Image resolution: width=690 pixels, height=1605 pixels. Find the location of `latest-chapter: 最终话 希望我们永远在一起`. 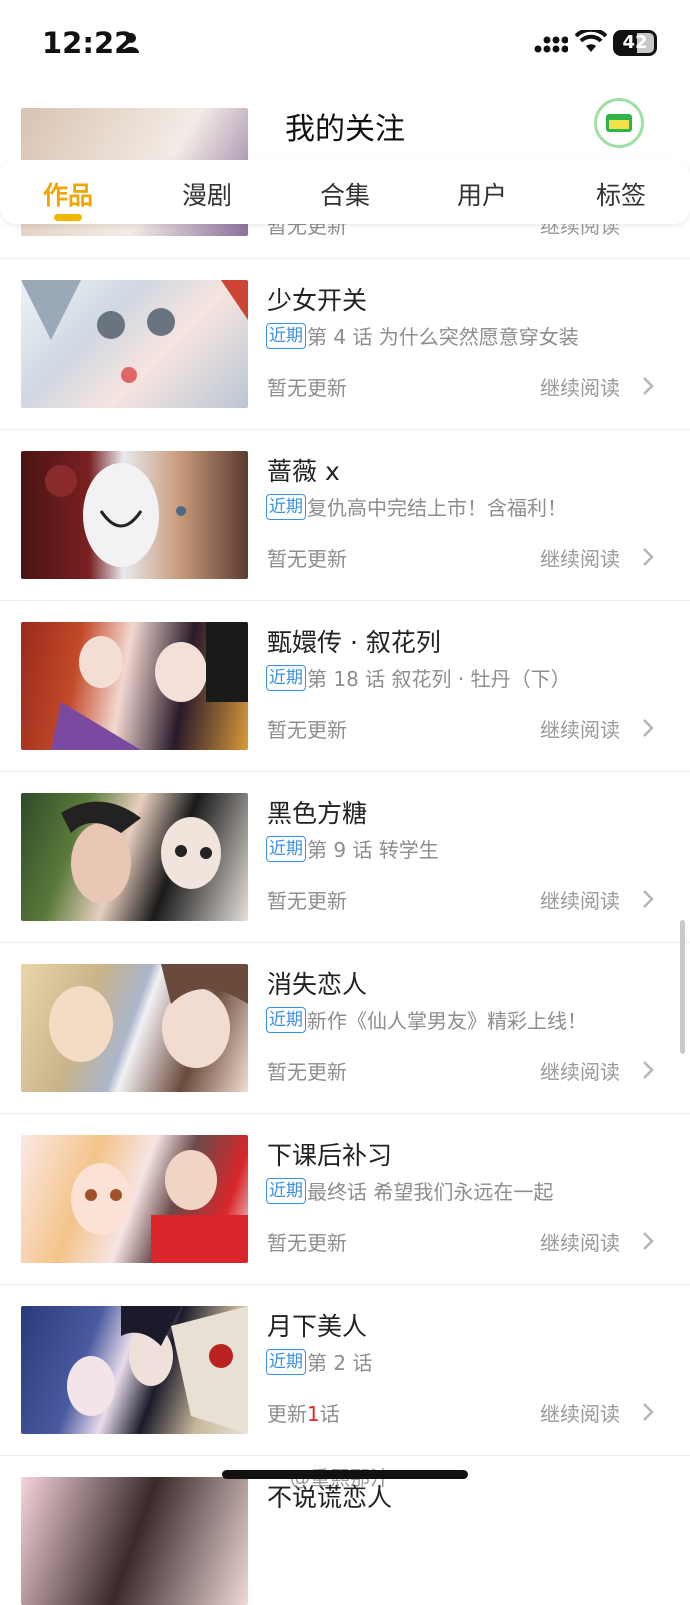

latest-chapter: 最终话 希望我们永远在一起 is located at coordinates (430, 1192).